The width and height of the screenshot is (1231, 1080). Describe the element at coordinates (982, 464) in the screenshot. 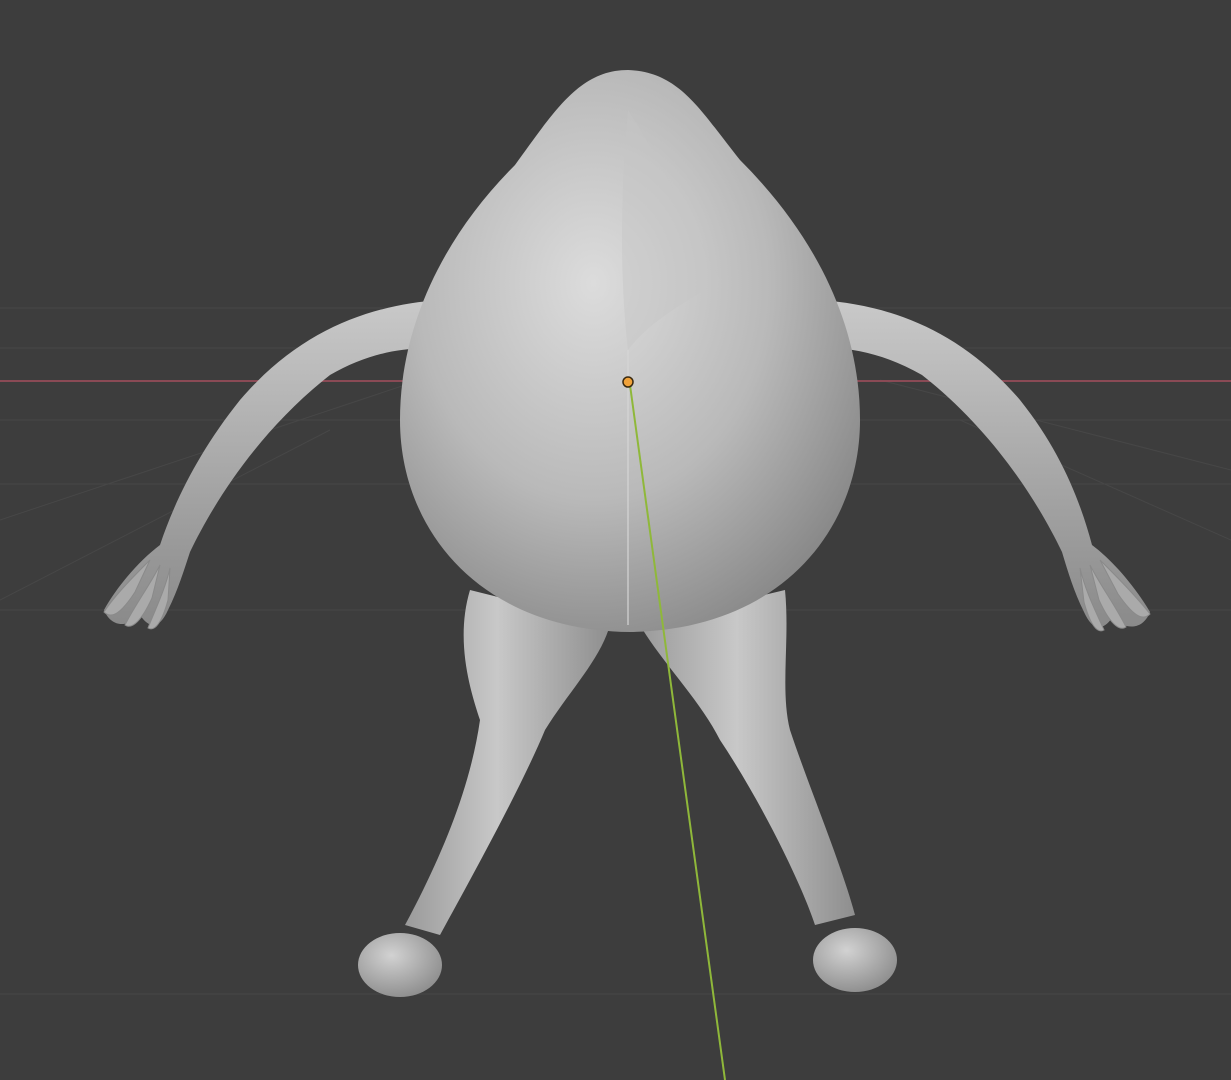

I see `right-arm` at that location.